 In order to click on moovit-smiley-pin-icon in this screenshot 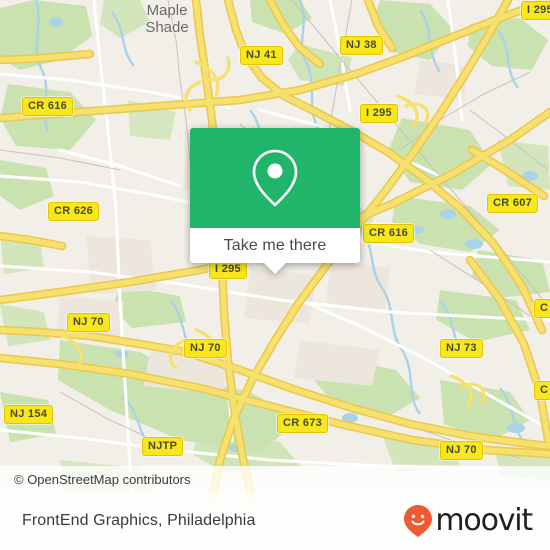, I will do `click(418, 521)`.